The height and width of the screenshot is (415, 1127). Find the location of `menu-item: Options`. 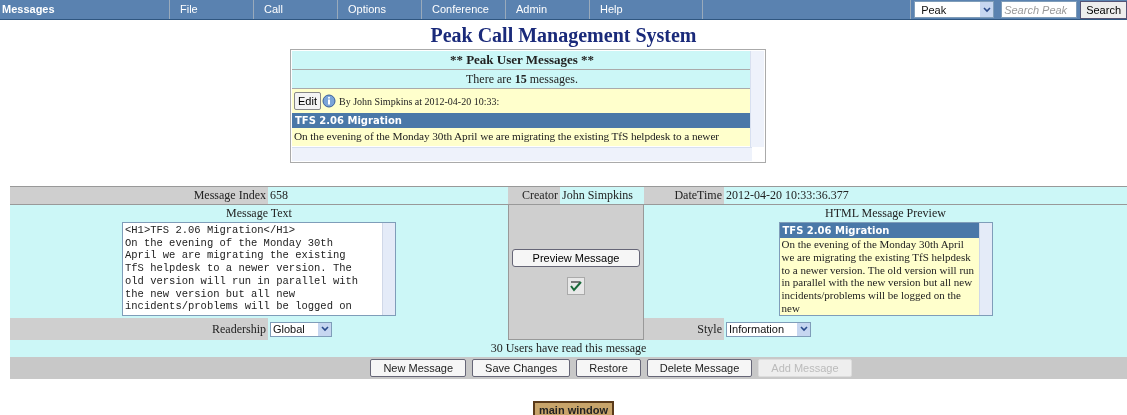

menu-item: Options is located at coordinates (380, 9).